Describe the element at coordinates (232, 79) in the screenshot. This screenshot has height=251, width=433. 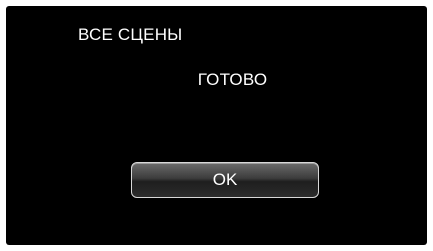
I see `status-message: ГОТОВО` at that location.